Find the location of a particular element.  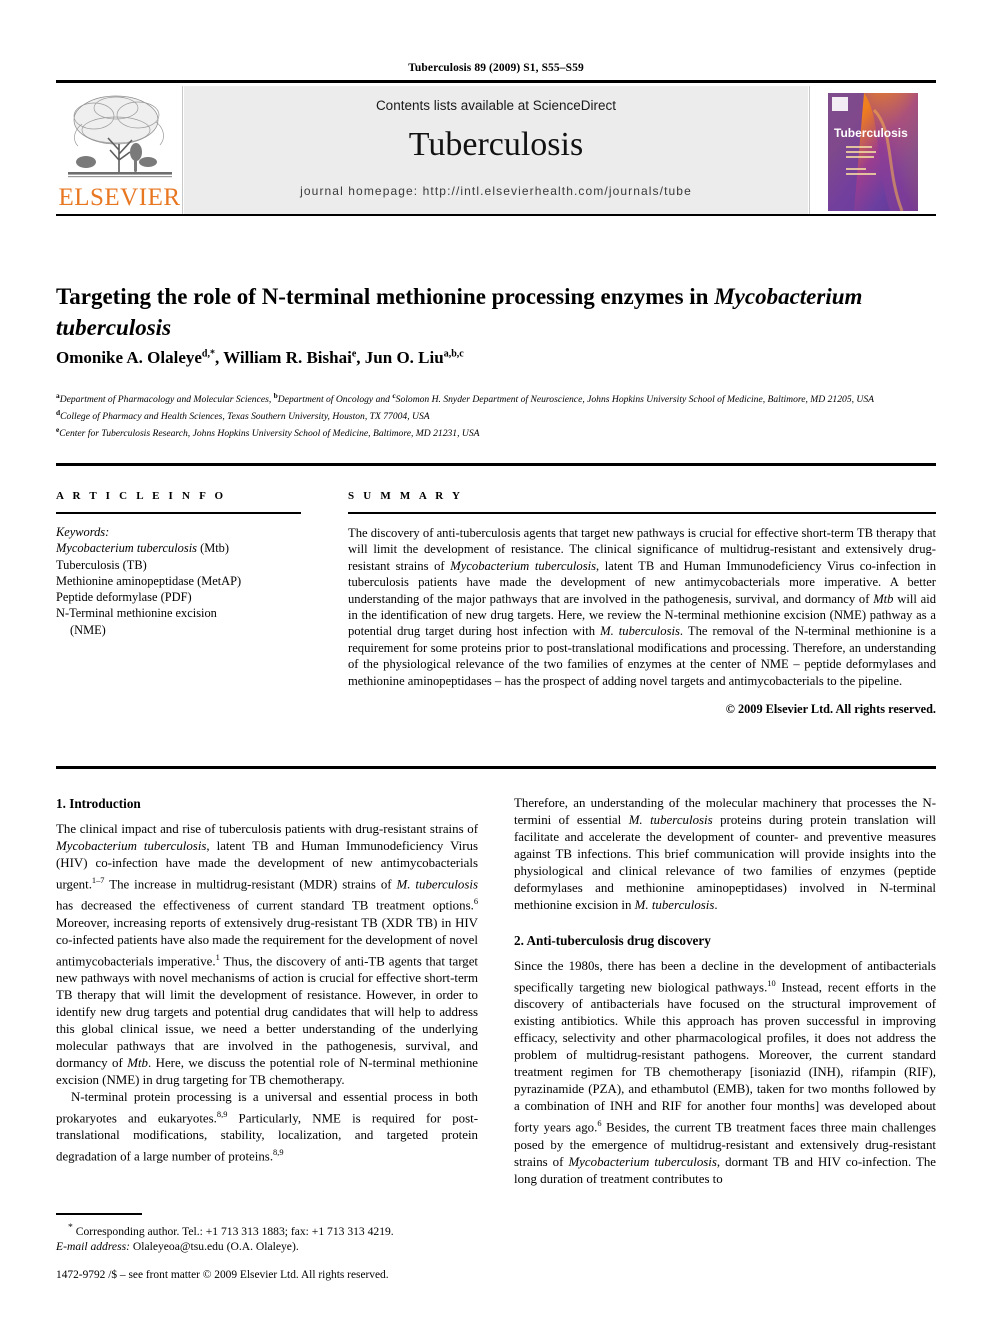

author-3-affil-marker: a,b,c is located at coordinates (453, 354).